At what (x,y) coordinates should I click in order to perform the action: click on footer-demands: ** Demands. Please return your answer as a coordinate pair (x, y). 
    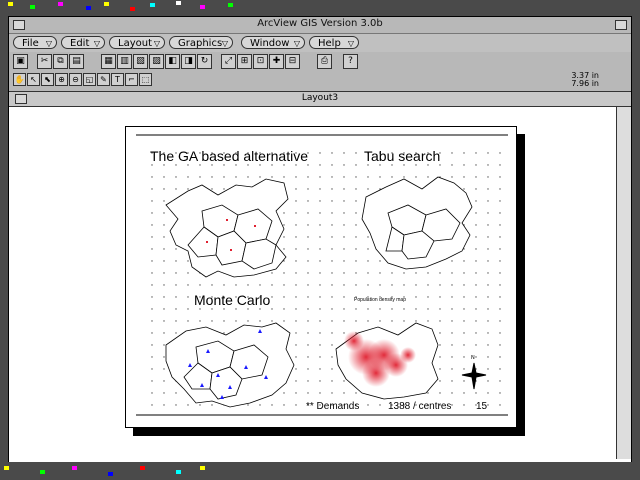
    Looking at the image, I should click on (332, 406).